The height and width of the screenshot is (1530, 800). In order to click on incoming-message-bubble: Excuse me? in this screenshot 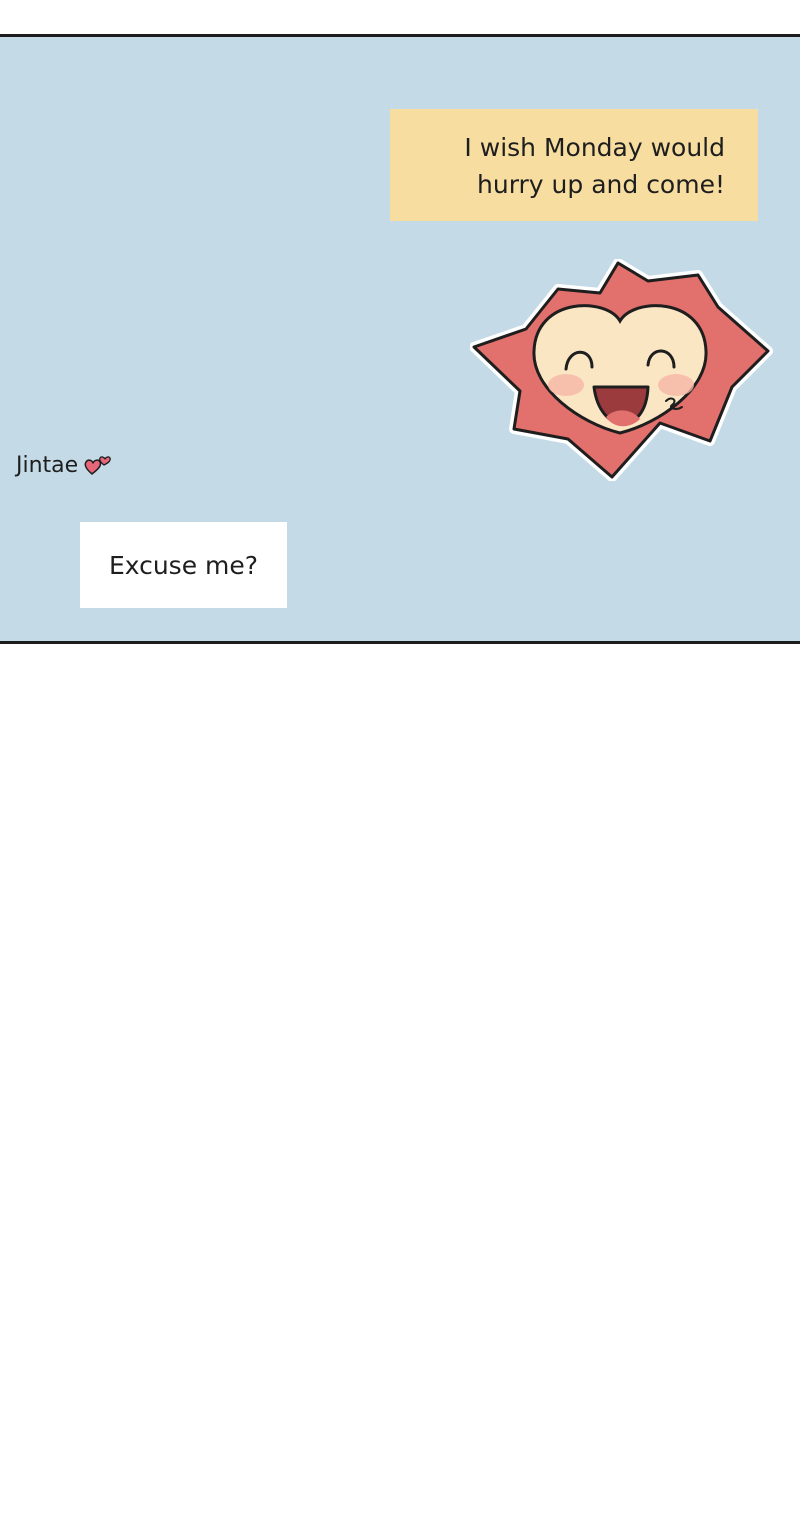, I will do `click(183, 565)`.